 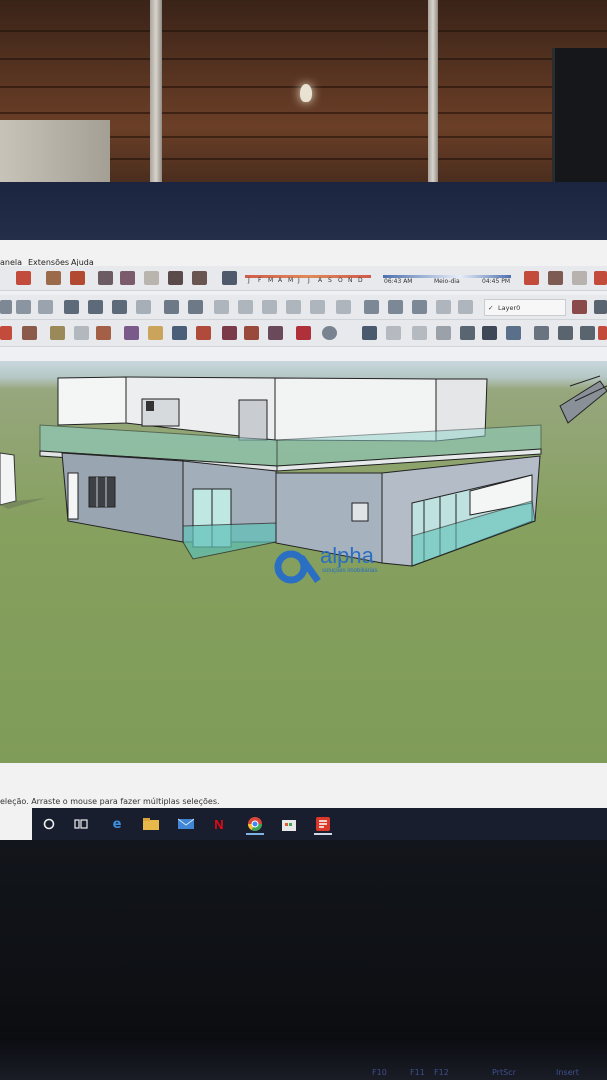 What do you see at coordinates (55, 151) in the screenshot?
I see `room-wall` at bounding box center [55, 151].